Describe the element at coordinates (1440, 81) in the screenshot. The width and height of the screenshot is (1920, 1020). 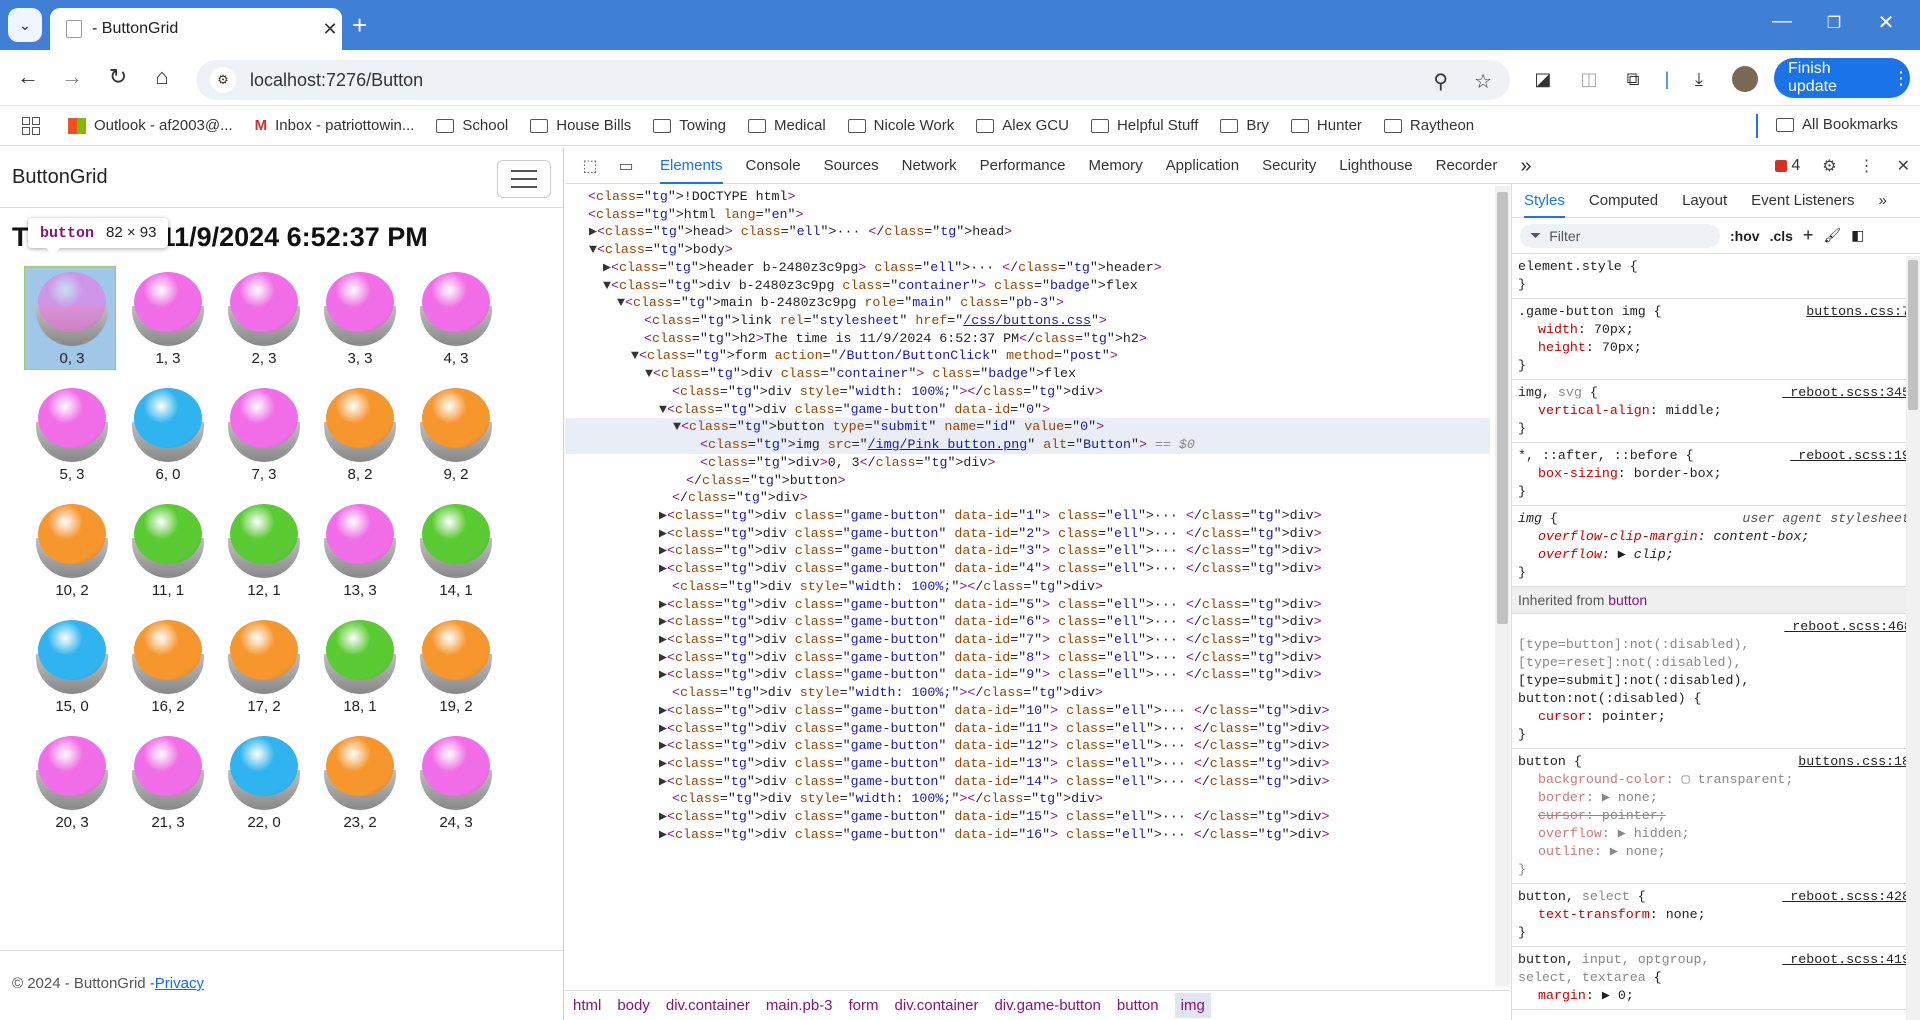
I see `zoom-icon: ⚲` at that location.